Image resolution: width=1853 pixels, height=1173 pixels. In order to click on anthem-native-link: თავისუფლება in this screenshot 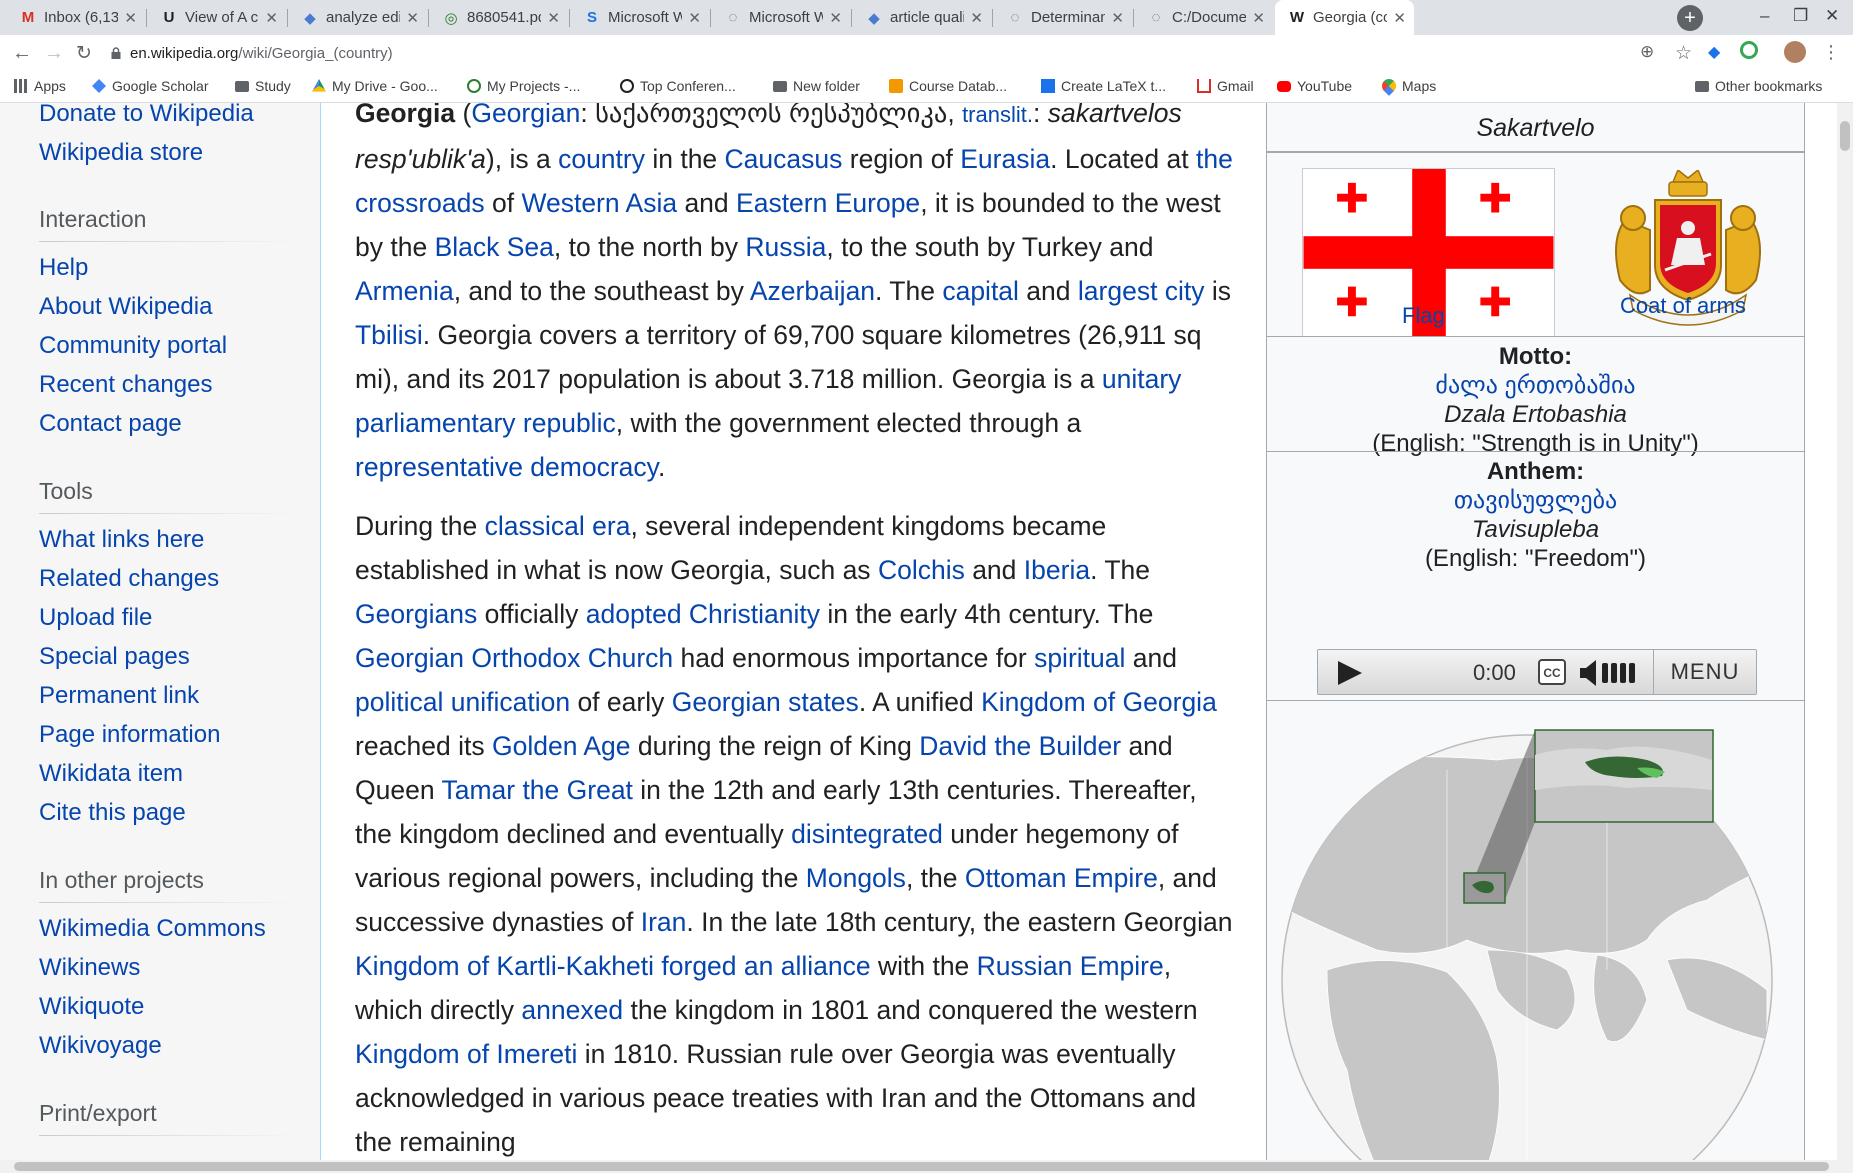, I will do `click(1535, 500)`.